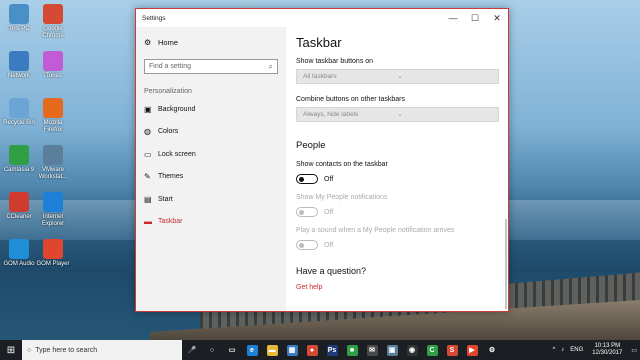 This screenshot has width=640, height=360. What do you see at coordinates (192, 350) in the screenshot?
I see `microphone-icon: 🎤` at bounding box center [192, 350].